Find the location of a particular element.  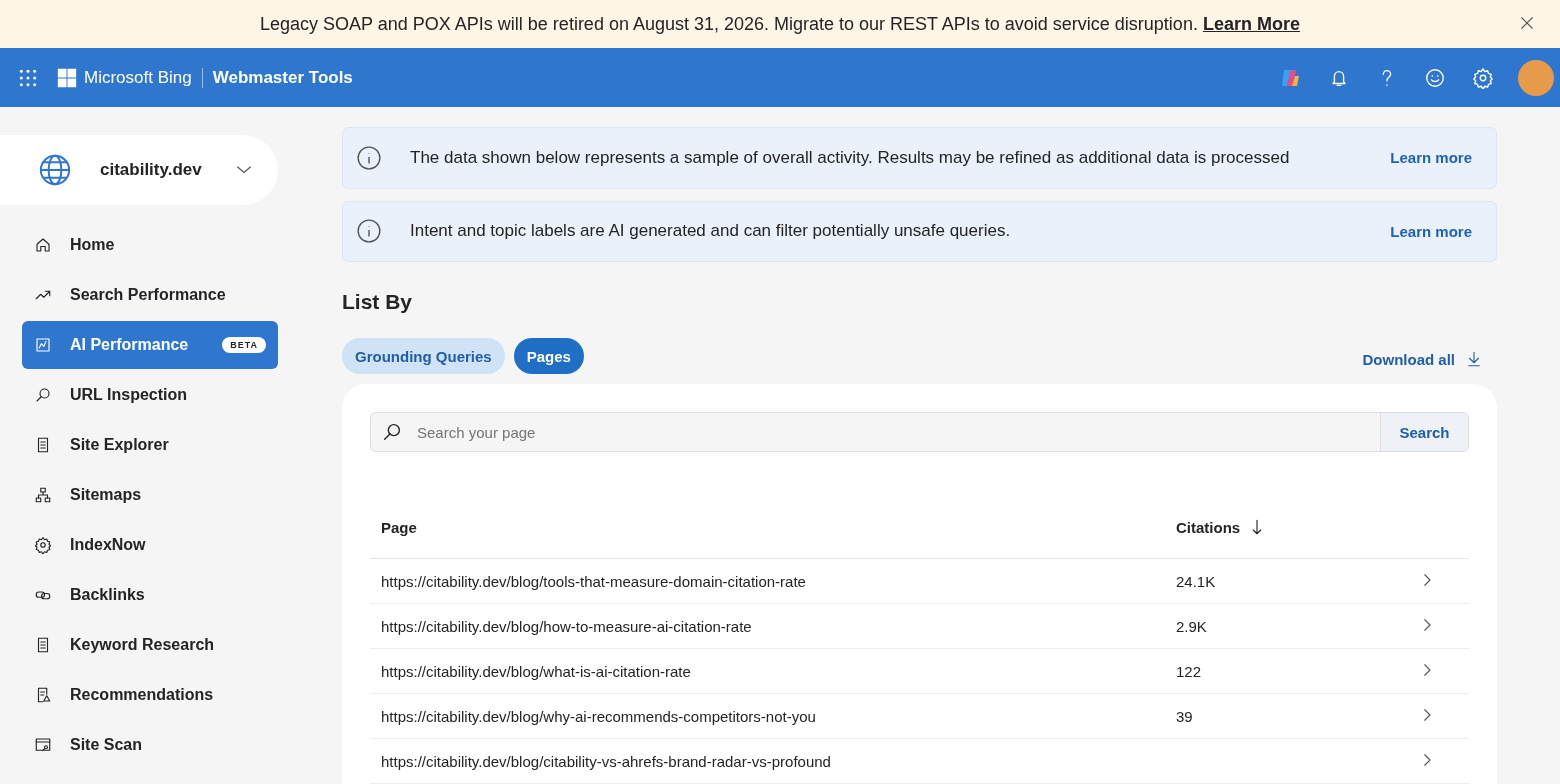

page-url: https://citability.dev/blog/how-to-measure-ai-citation-rate is located at coordinates (566, 626).